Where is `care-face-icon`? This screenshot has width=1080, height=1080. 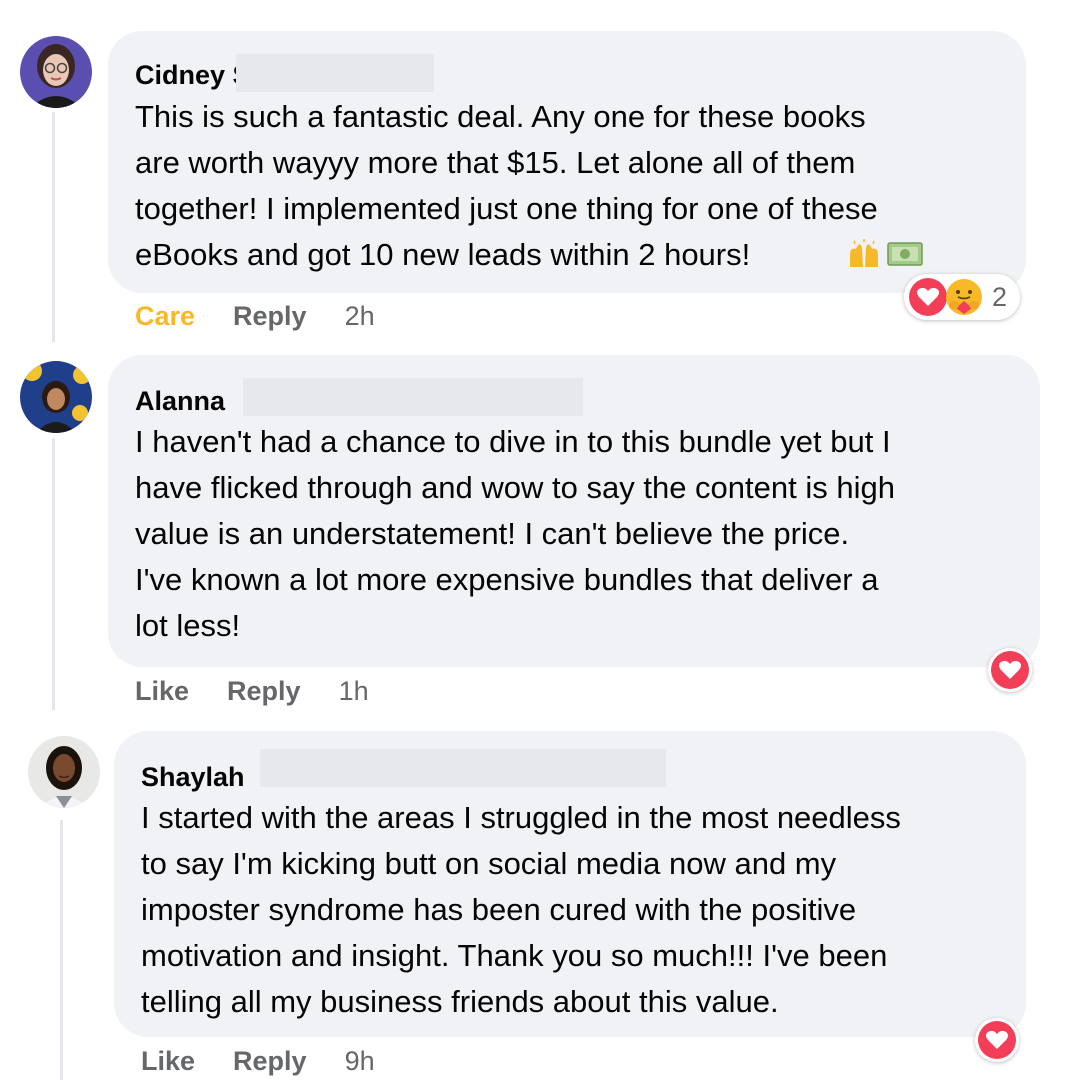
care-face-icon is located at coordinates (964, 297).